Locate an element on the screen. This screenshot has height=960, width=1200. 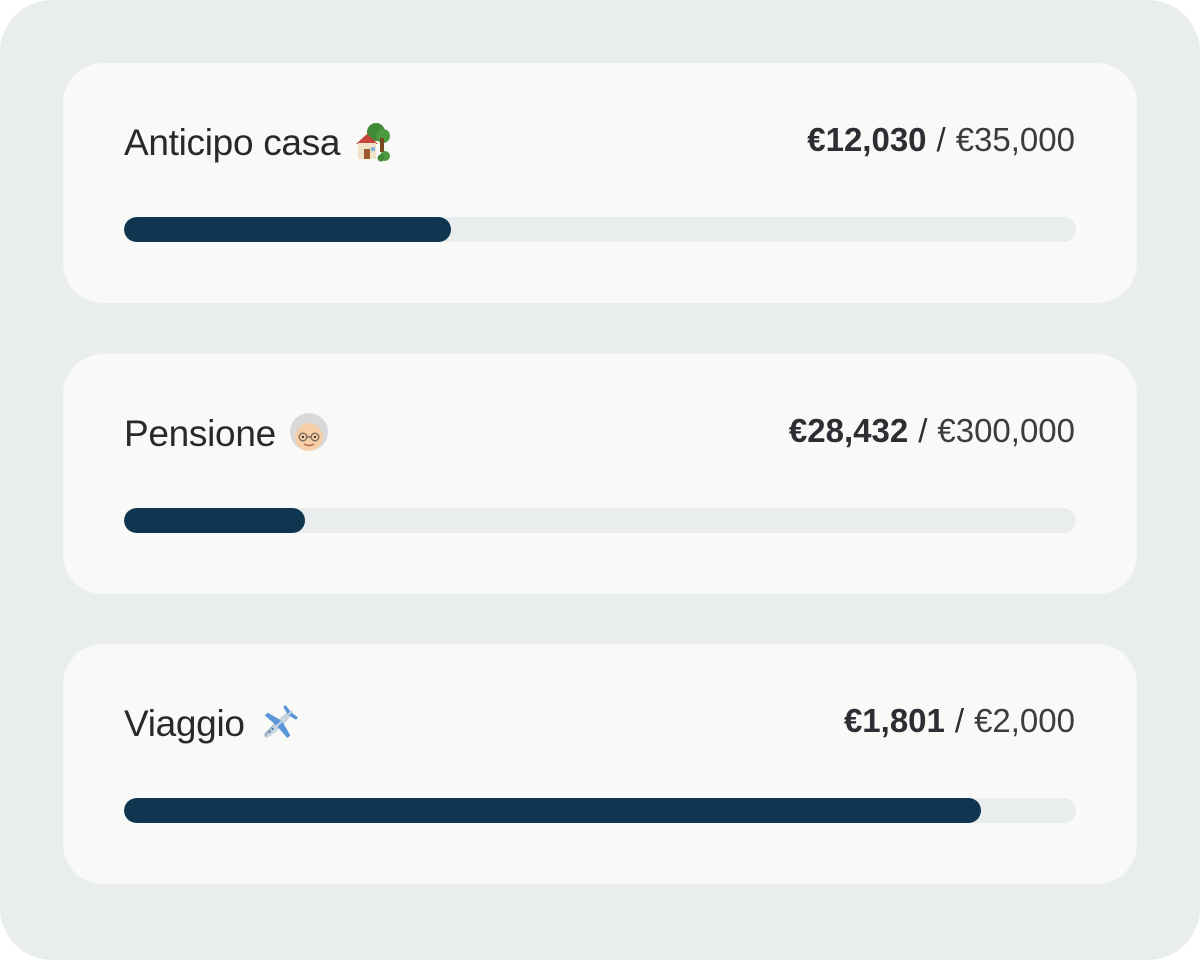
goal-amount: €1,801 / €2,000 is located at coordinates (959, 721).